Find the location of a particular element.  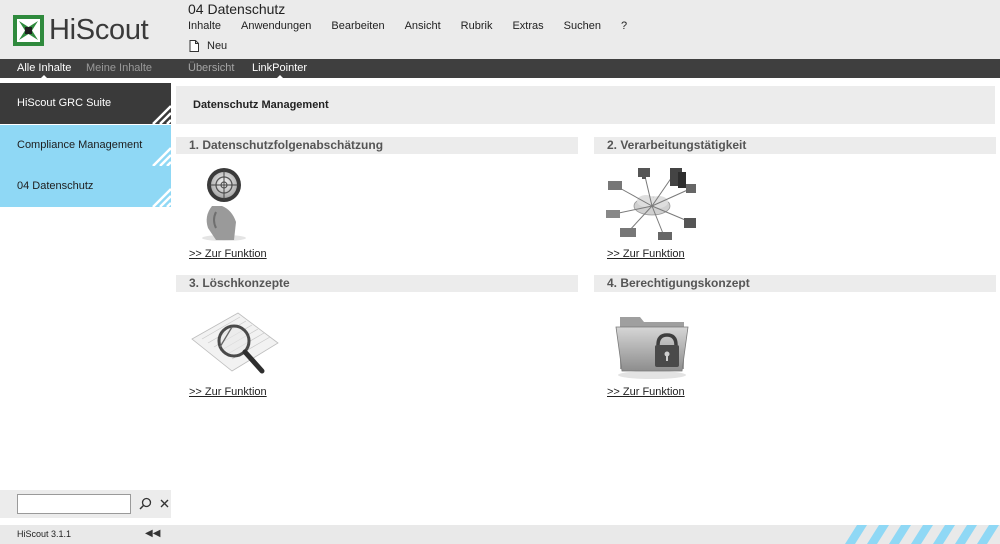

menu-inhalte: Inhalte is located at coordinates (204, 26).